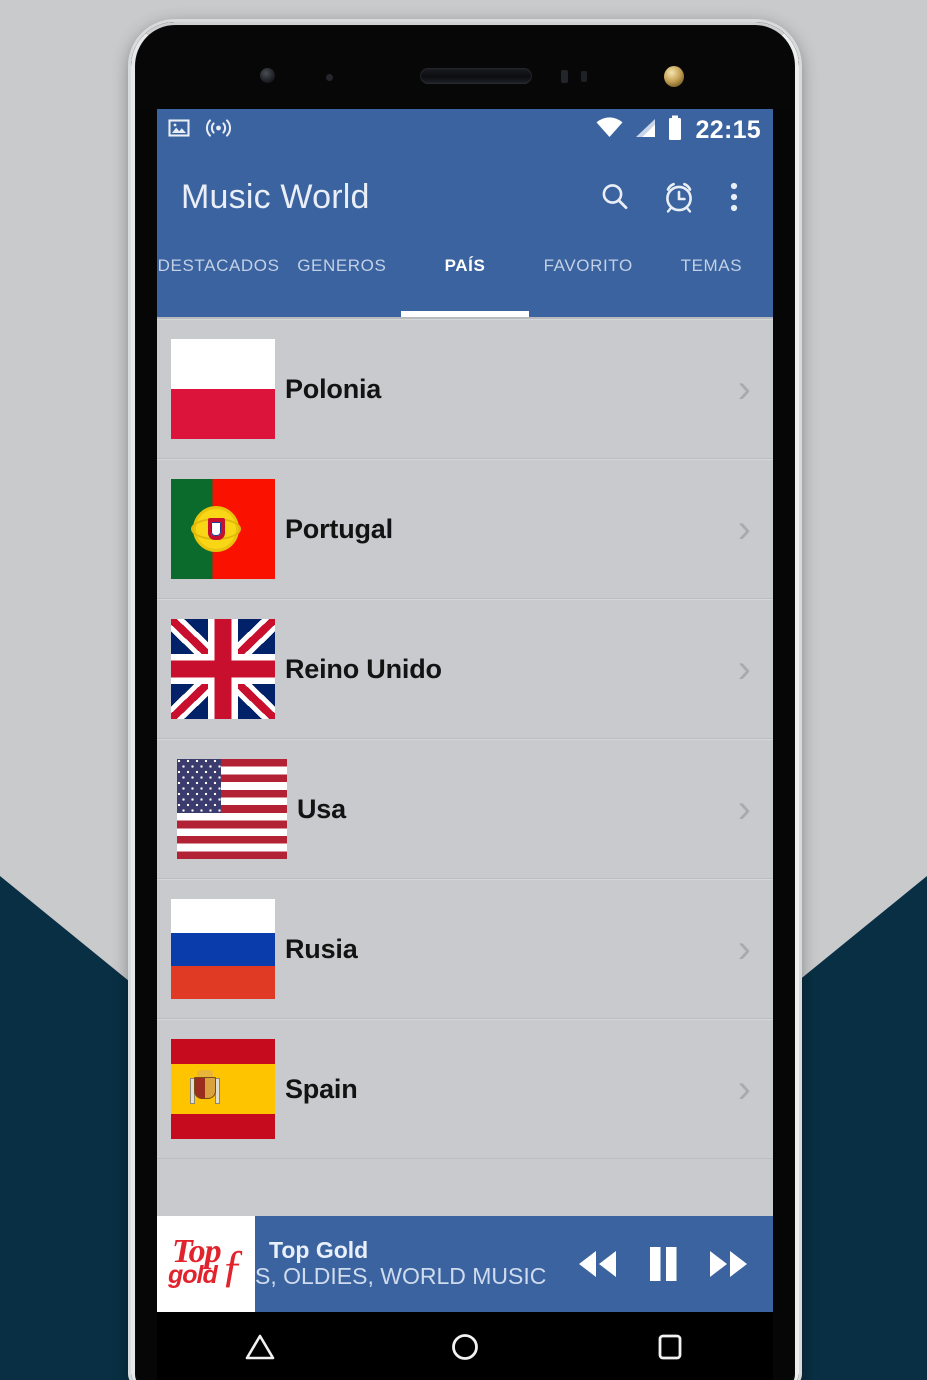 The width and height of the screenshot is (927, 1380). Describe the element at coordinates (663, 1264) in the screenshot. I see `pause-button` at that location.